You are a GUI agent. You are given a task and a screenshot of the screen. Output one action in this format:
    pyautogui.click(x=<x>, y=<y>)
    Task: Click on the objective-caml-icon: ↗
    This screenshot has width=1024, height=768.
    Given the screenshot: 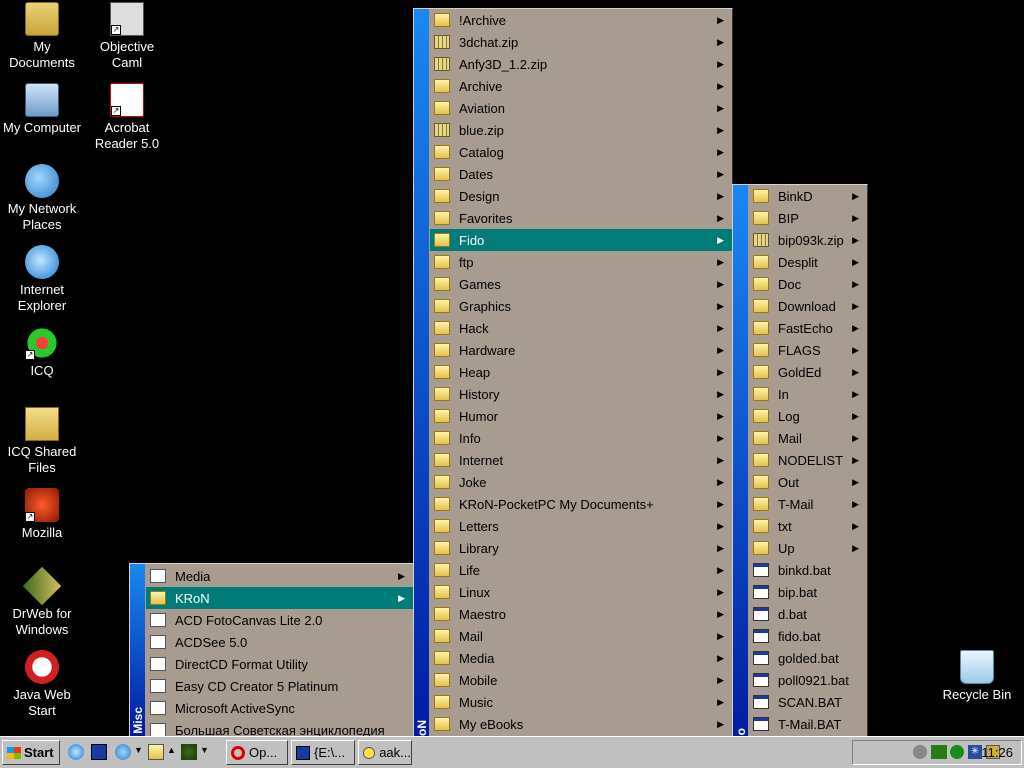 What is the action you would take?
    pyautogui.click(x=127, y=19)
    